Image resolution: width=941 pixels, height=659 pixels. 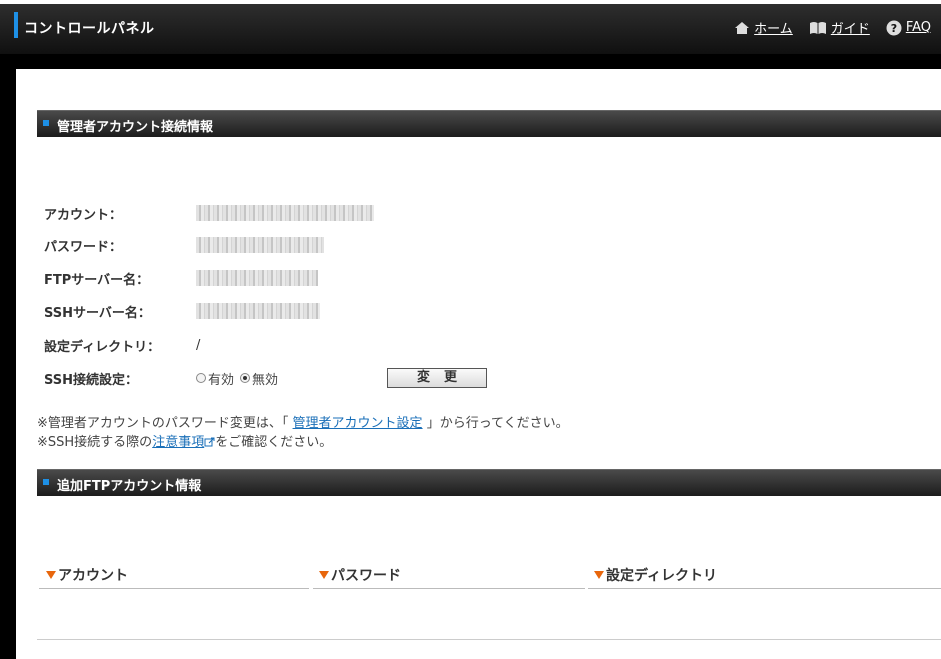 What do you see at coordinates (850, 29) in the screenshot?
I see `nav-guide-label: ガイド` at bounding box center [850, 29].